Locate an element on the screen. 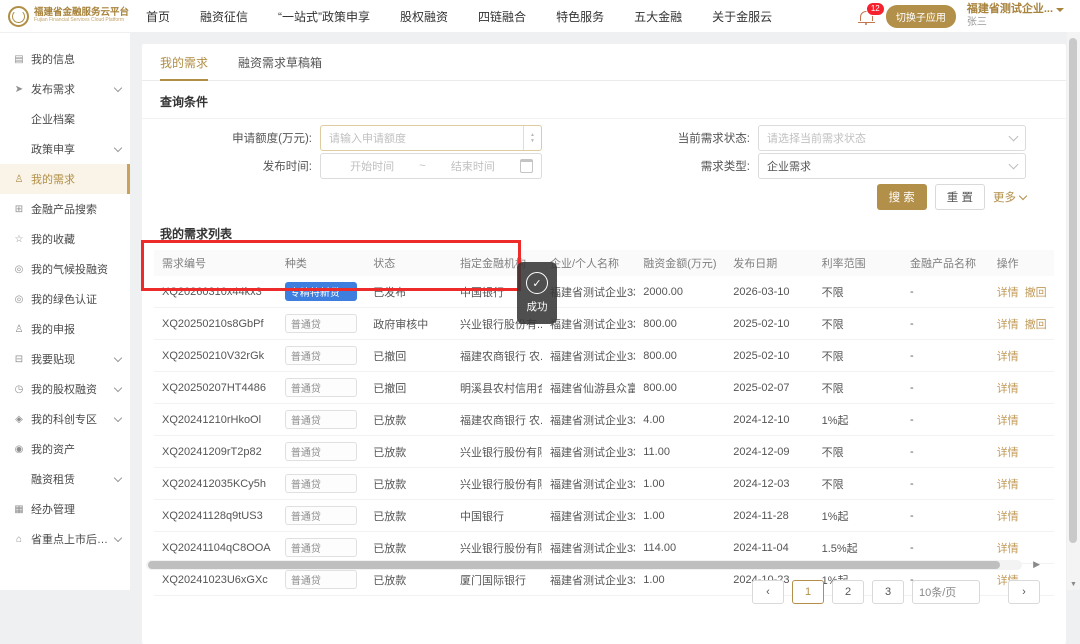 This screenshot has height=644, width=1080. nav-item: 首页 is located at coordinates (158, 16).